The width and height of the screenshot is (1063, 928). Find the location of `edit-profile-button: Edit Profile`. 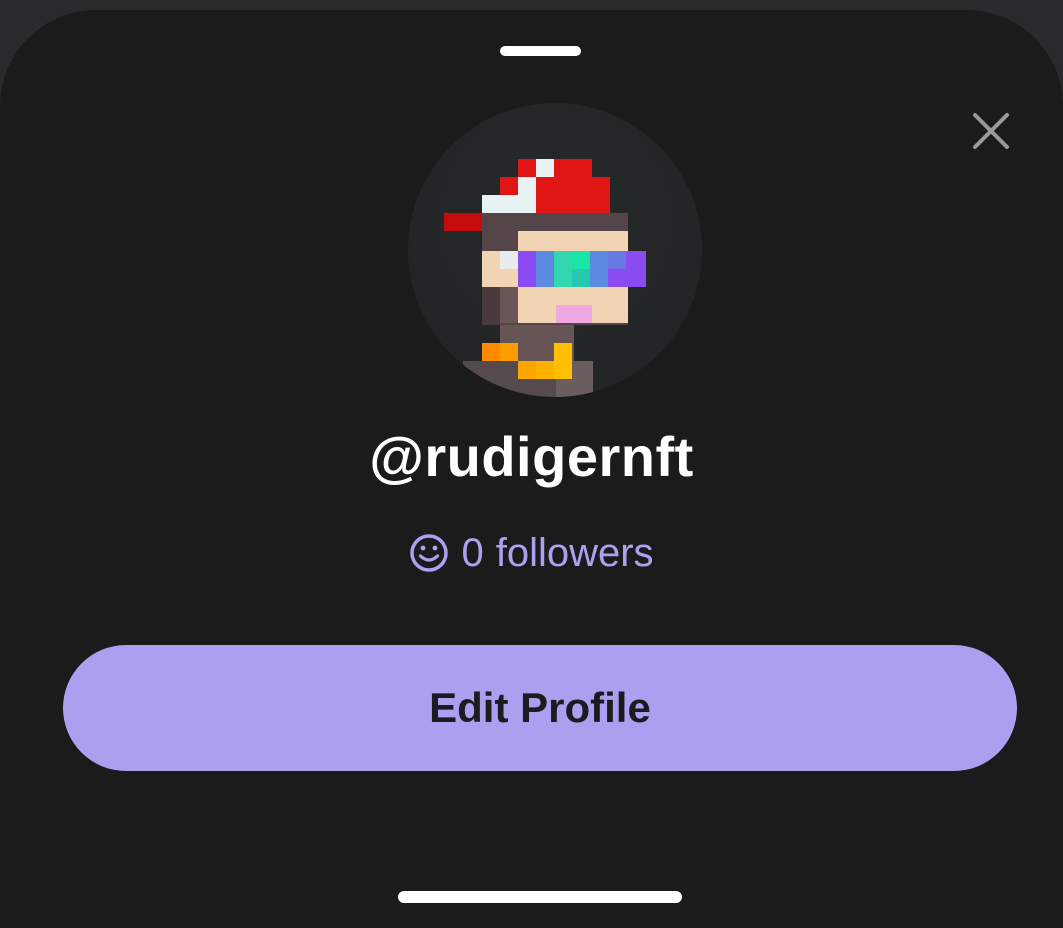

edit-profile-button: Edit Profile is located at coordinates (540, 708).